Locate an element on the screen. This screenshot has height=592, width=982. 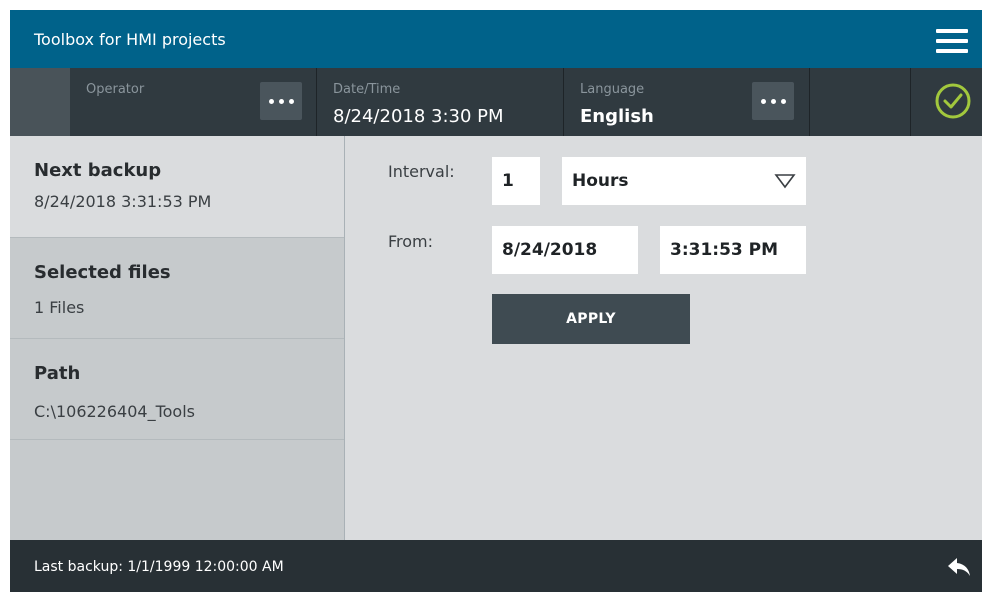
sidebar-item-title: Next backup is located at coordinates (98, 170).